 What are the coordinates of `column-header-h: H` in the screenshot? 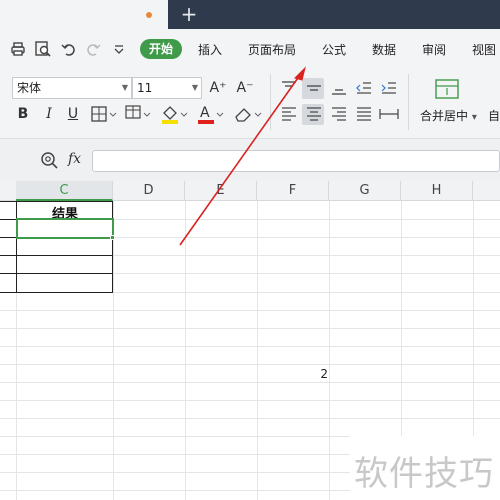 It's located at (437, 191).